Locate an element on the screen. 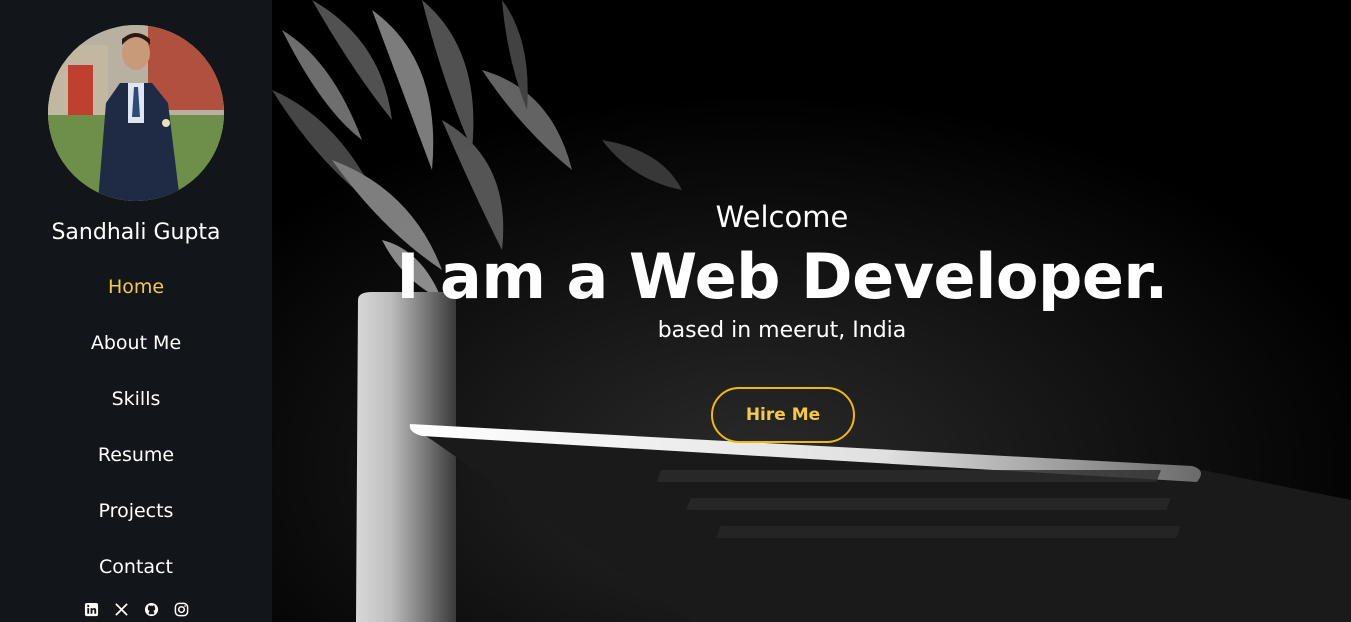 The width and height of the screenshot is (1351, 622). hero-subline: based in meerut, India is located at coordinates (782, 330).